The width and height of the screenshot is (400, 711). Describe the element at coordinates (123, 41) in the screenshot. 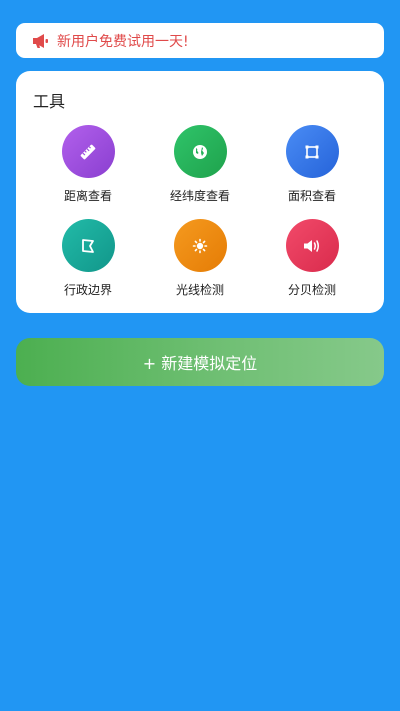

I see `announcement-text: 新用户免费试用一天!` at that location.